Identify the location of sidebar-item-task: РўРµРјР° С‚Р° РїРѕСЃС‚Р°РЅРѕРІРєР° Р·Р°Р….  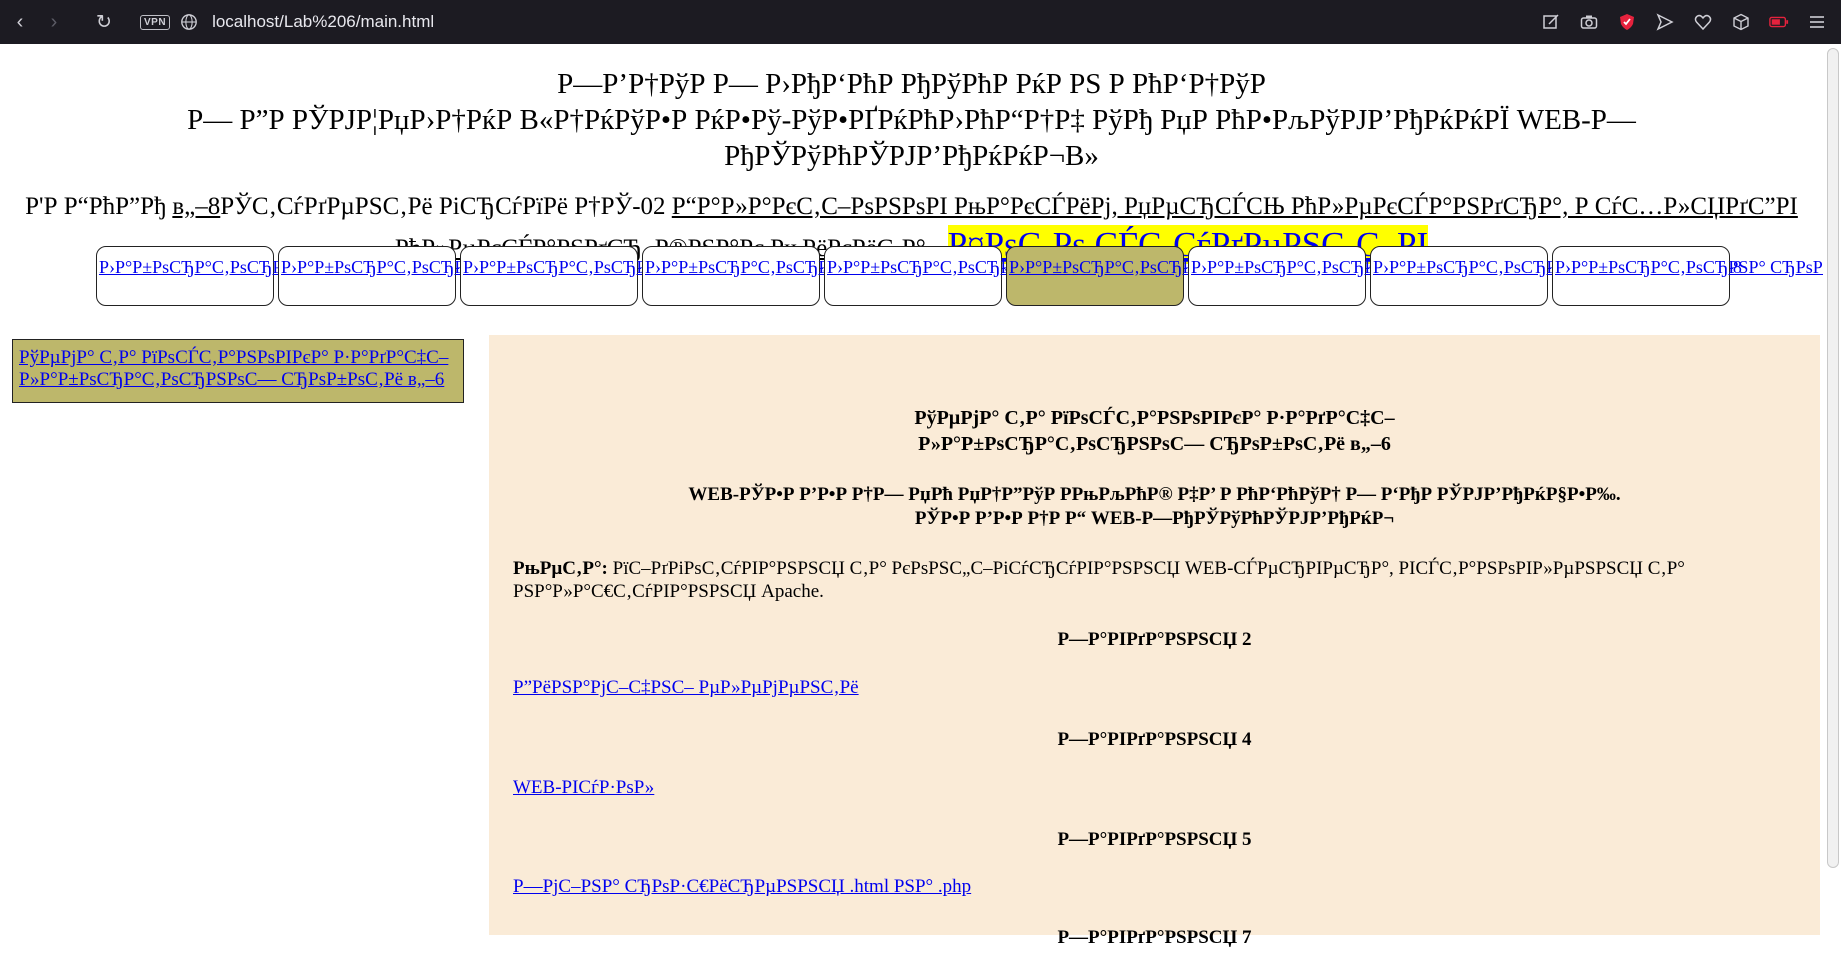
(239, 369).